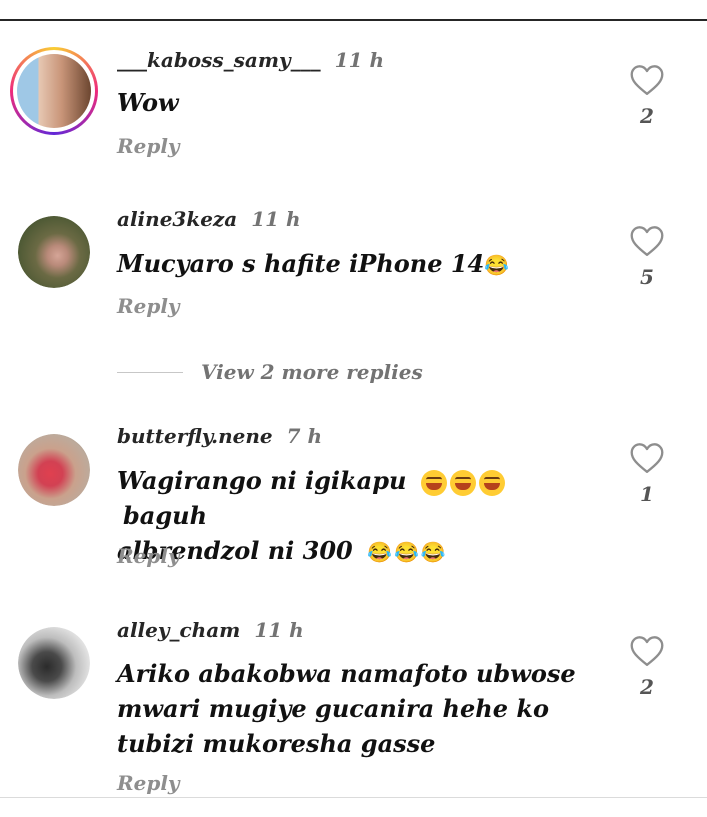 This screenshot has width=707, height=817. What do you see at coordinates (219, 60) in the screenshot?
I see `username: ___kaboss_samy___` at bounding box center [219, 60].